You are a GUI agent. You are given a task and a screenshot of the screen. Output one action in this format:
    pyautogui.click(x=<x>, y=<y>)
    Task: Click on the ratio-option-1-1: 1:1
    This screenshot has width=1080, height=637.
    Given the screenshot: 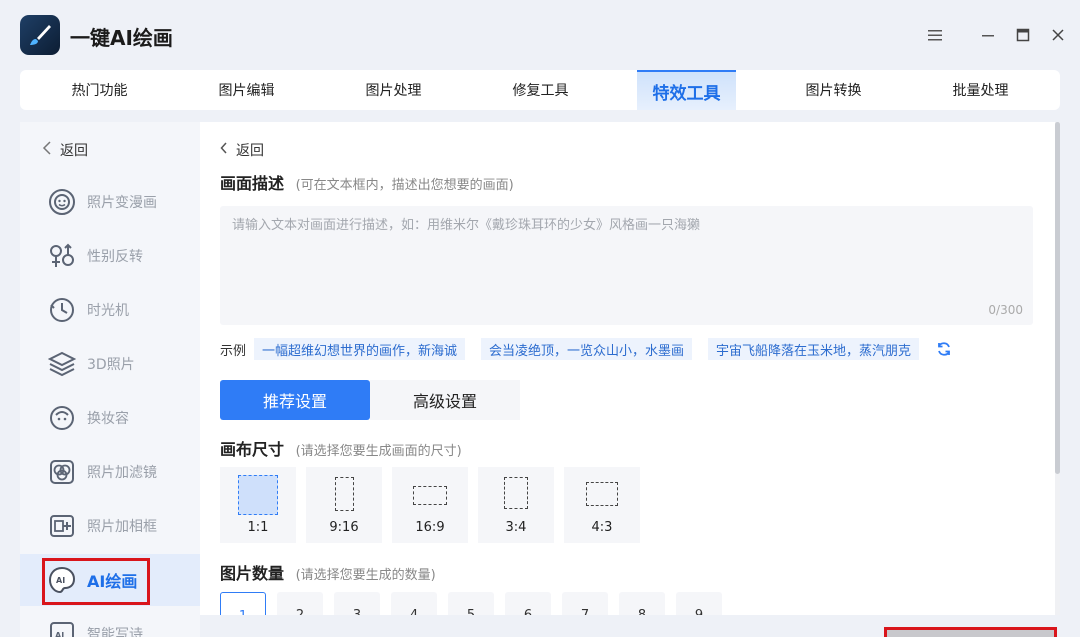 What is the action you would take?
    pyautogui.click(x=258, y=505)
    